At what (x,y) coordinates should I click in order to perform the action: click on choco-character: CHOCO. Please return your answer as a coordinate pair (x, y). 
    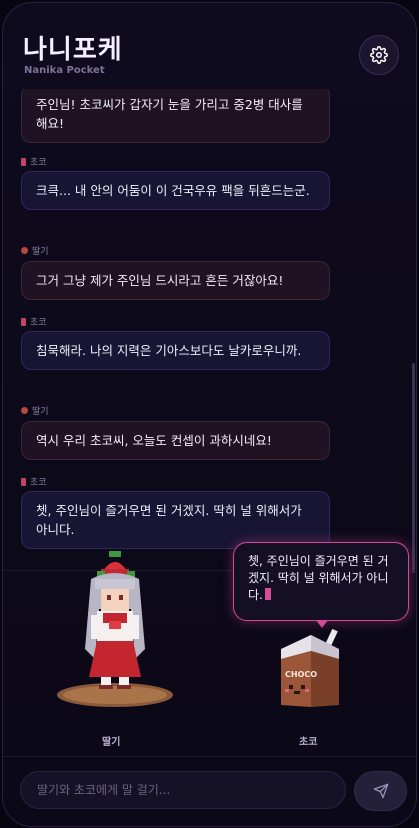
    Looking at the image, I should click on (311, 670).